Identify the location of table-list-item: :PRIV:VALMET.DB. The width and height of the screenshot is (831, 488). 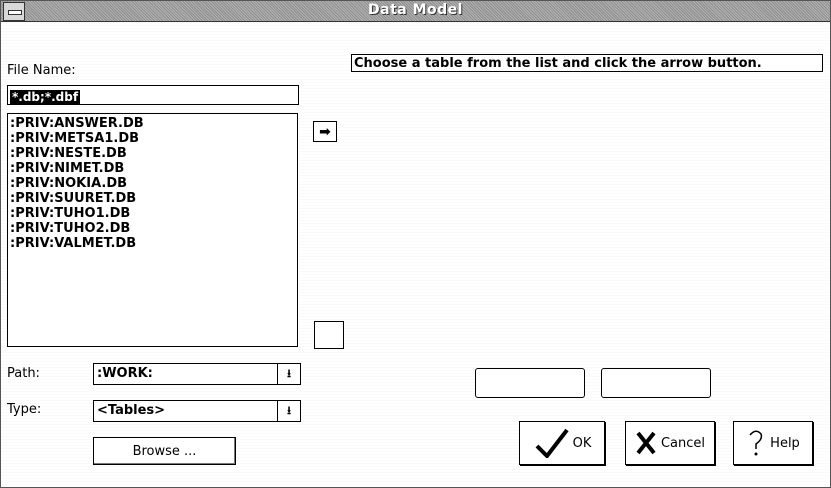
(153, 243).